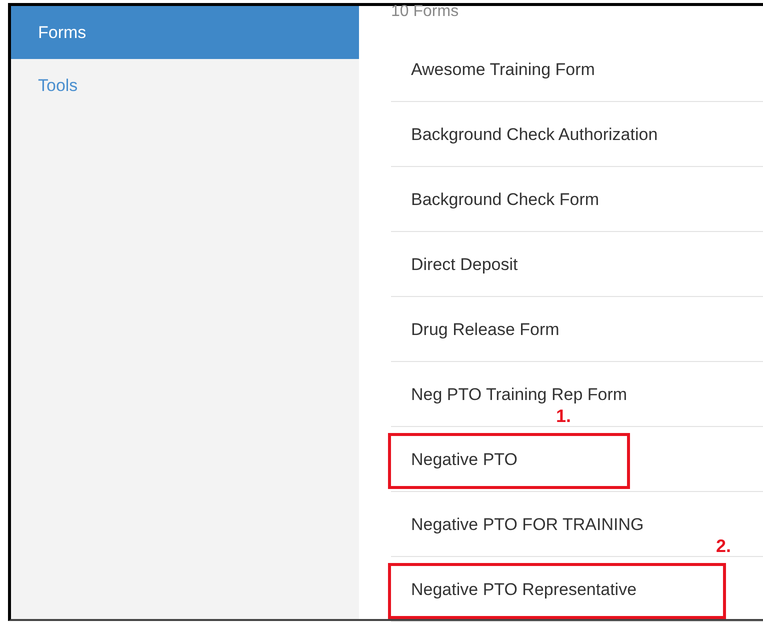 The height and width of the screenshot is (623, 763). Describe the element at coordinates (485, 330) in the screenshot. I see `form-link: Drug Release Form` at that location.